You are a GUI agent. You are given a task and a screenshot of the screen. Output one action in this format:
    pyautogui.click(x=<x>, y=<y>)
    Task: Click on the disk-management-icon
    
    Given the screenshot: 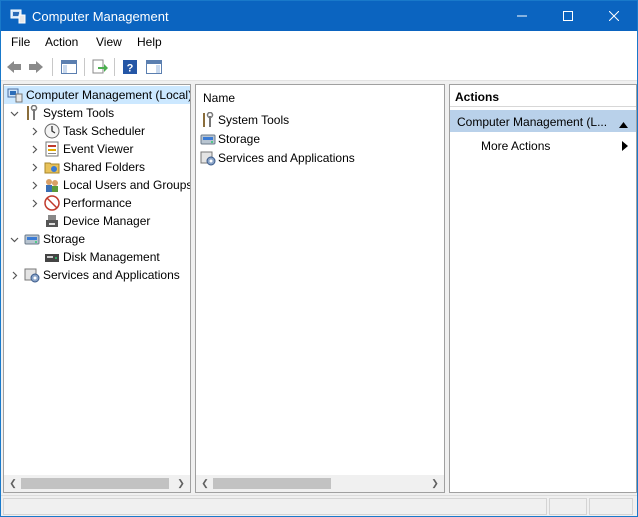 What is the action you would take?
    pyautogui.click(x=52, y=257)
    